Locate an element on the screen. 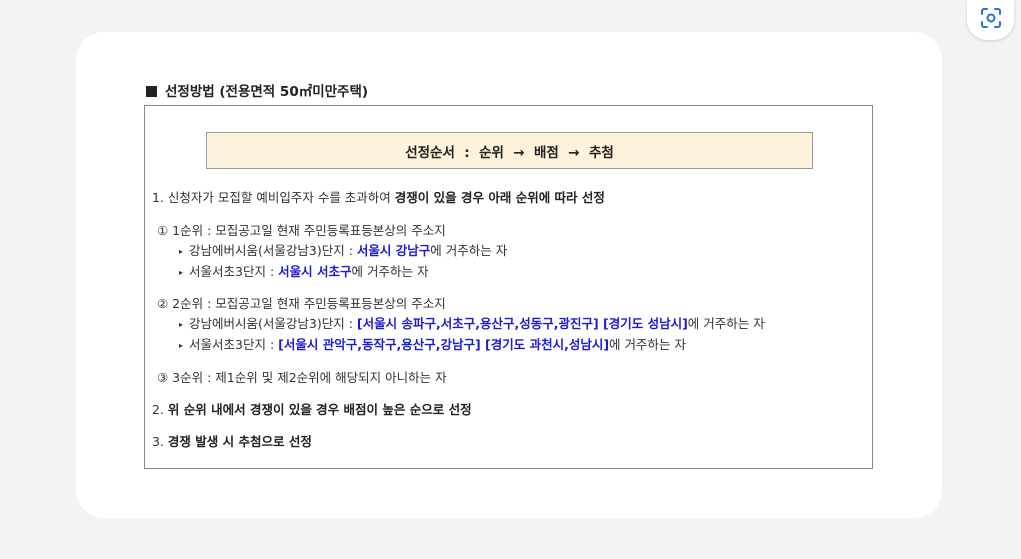  item-highlight: [서울시 관악구,동작구,용산구,강남구] [경기도 과천시,성남시] is located at coordinates (444, 344).